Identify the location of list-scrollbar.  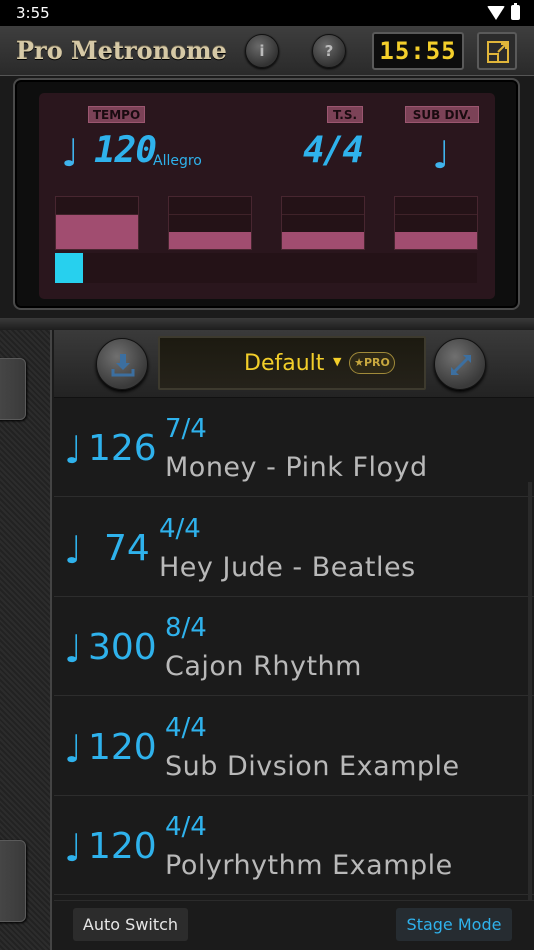
(530, 692).